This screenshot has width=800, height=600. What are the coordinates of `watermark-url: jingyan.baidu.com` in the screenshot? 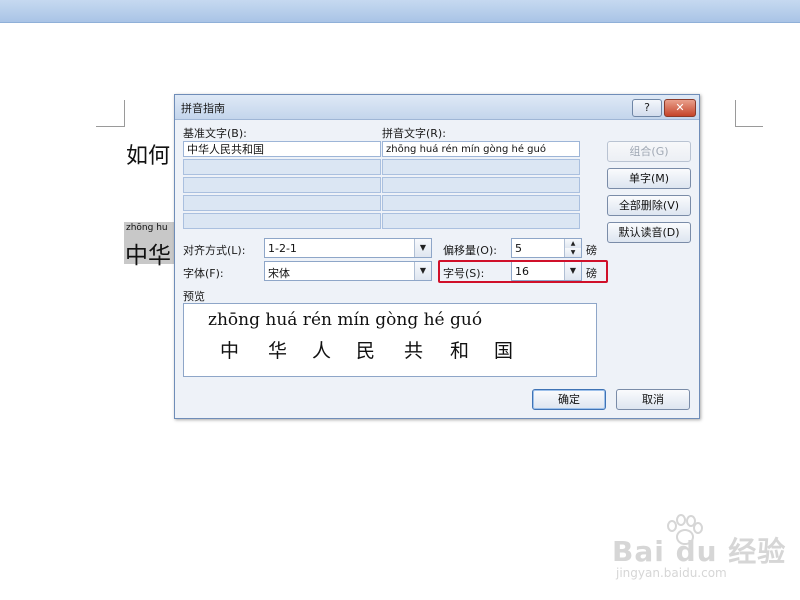 It's located at (671, 573).